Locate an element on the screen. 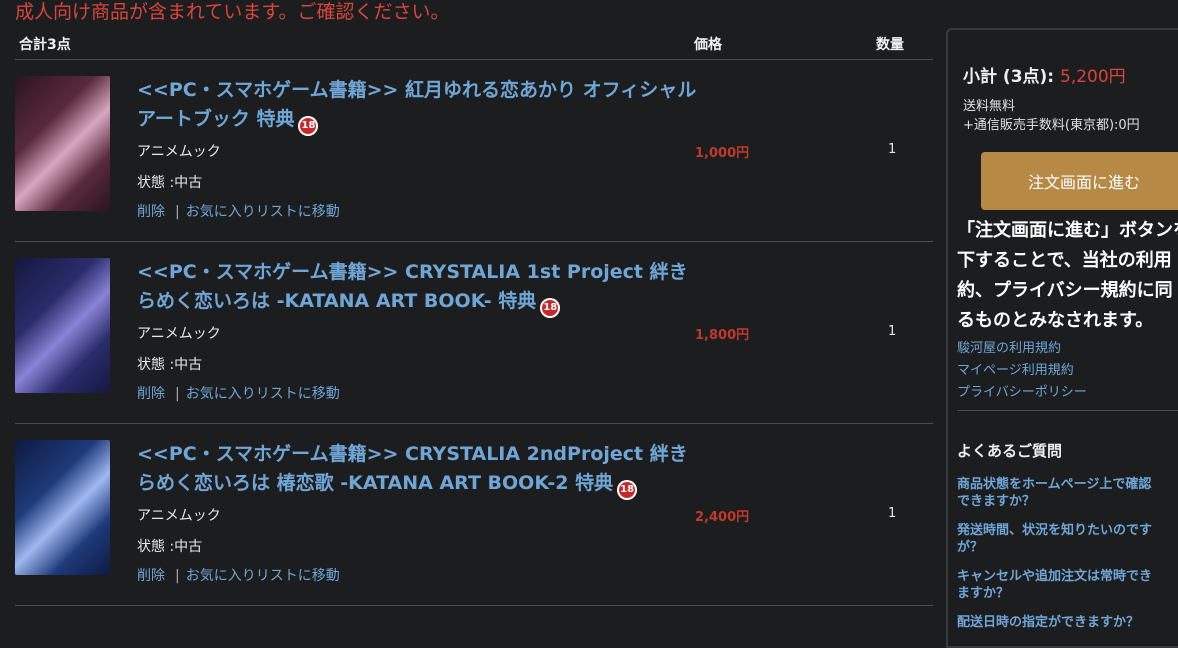  faq-link-line: できますか？ is located at coordinates (996, 501).